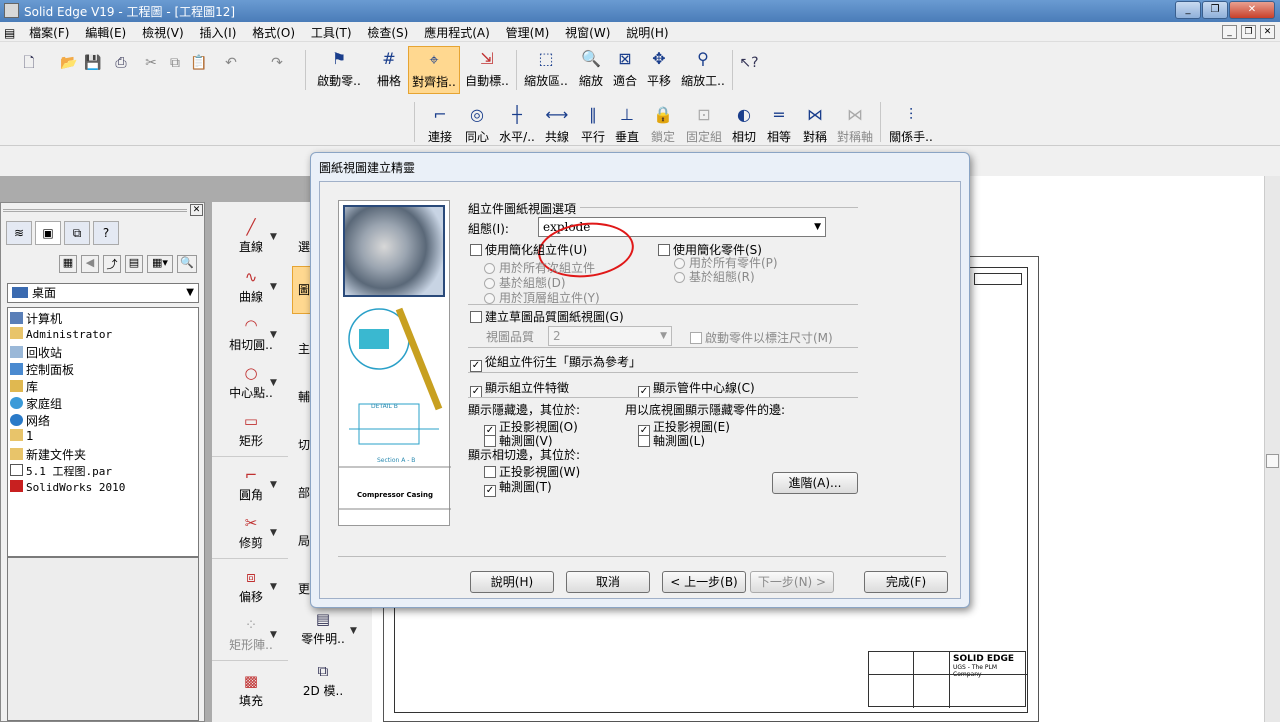  What do you see at coordinates (608, 582) in the screenshot?
I see `cancel-button: 取消` at bounding box center [608, 582].